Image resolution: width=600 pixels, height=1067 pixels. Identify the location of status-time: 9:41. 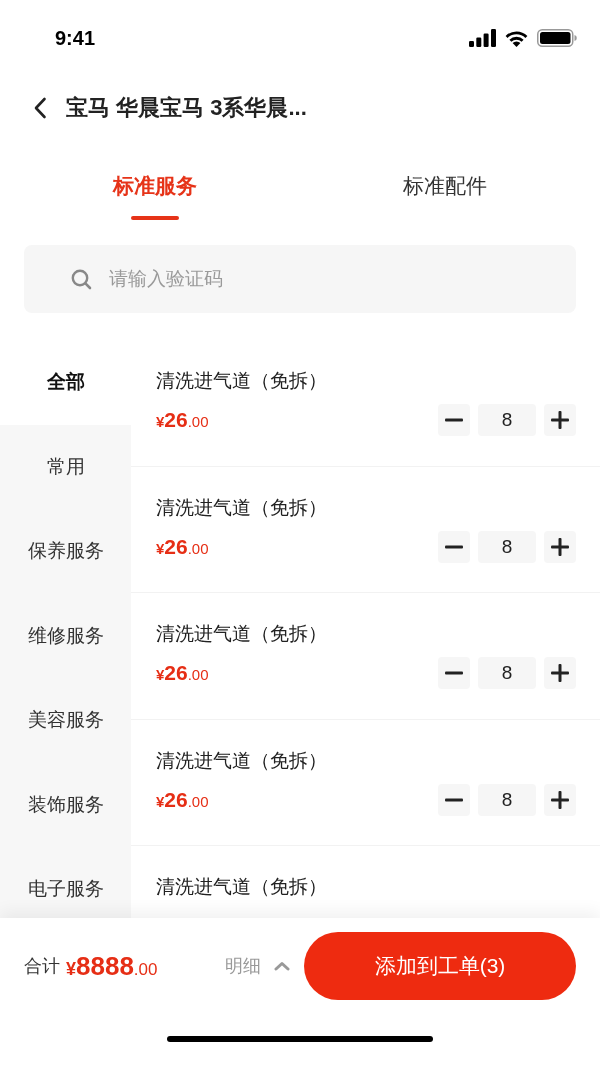
(75, 38).